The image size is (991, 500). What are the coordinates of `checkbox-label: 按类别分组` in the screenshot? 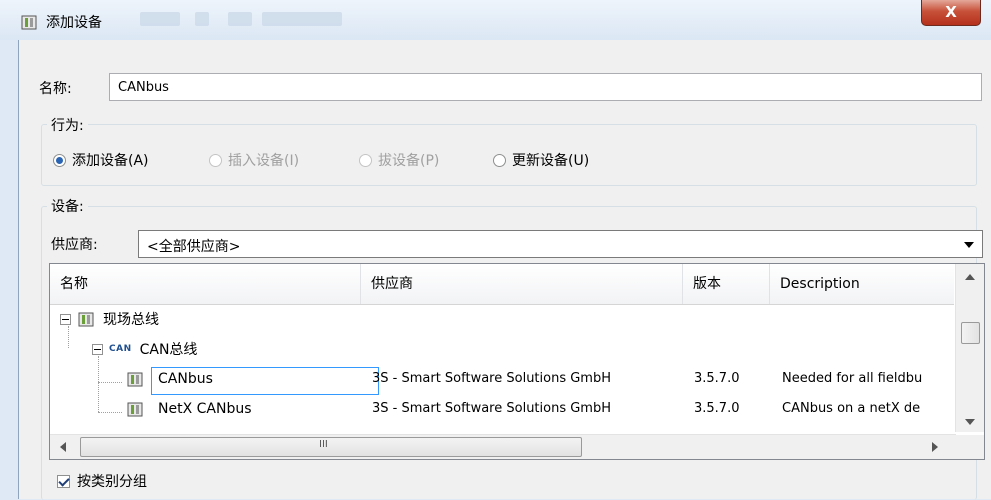 It's located at (112, 482).